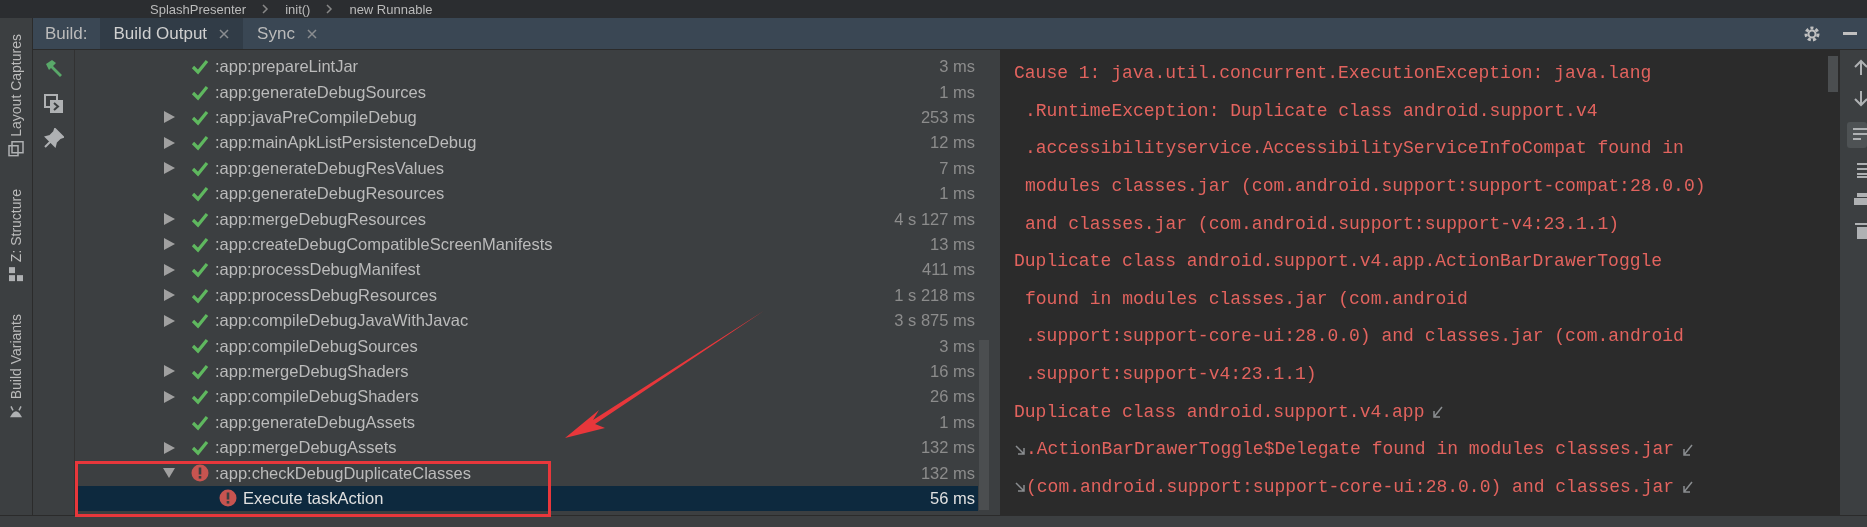  I want to click on captures-icon, so click(16, 148).